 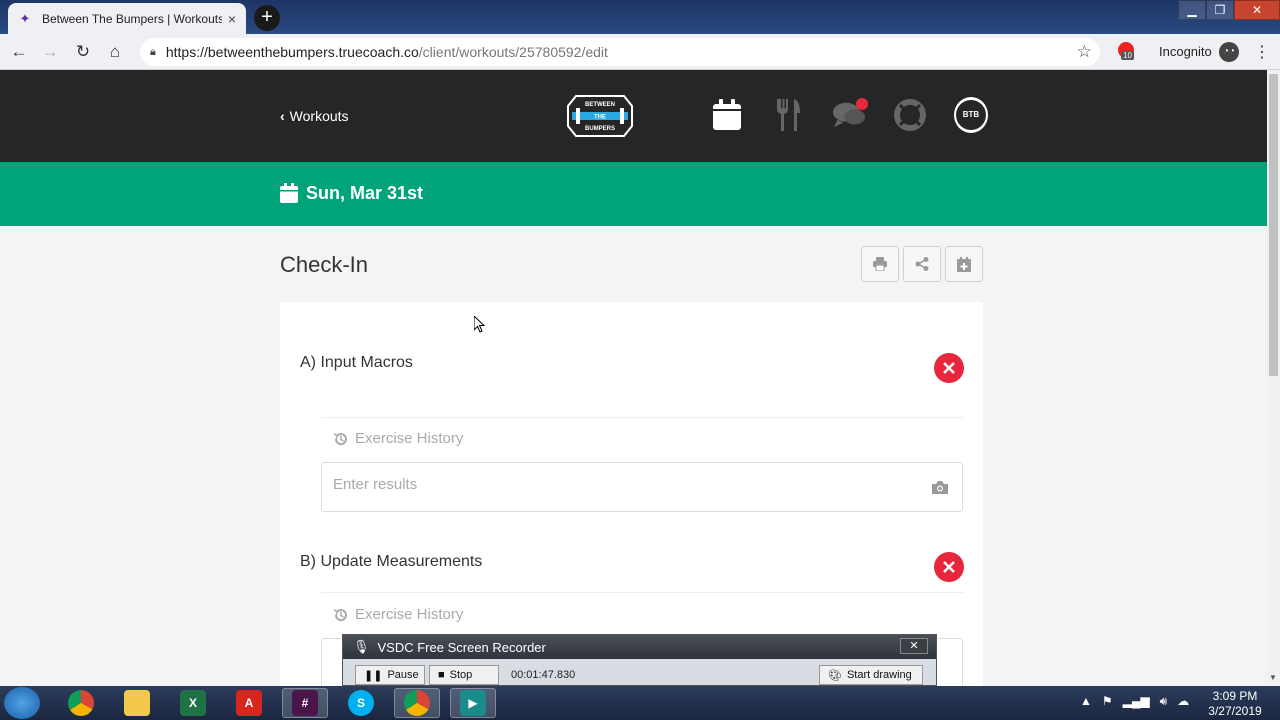 I want to click on extension-icon: 10, so click(x=1126, y=51).